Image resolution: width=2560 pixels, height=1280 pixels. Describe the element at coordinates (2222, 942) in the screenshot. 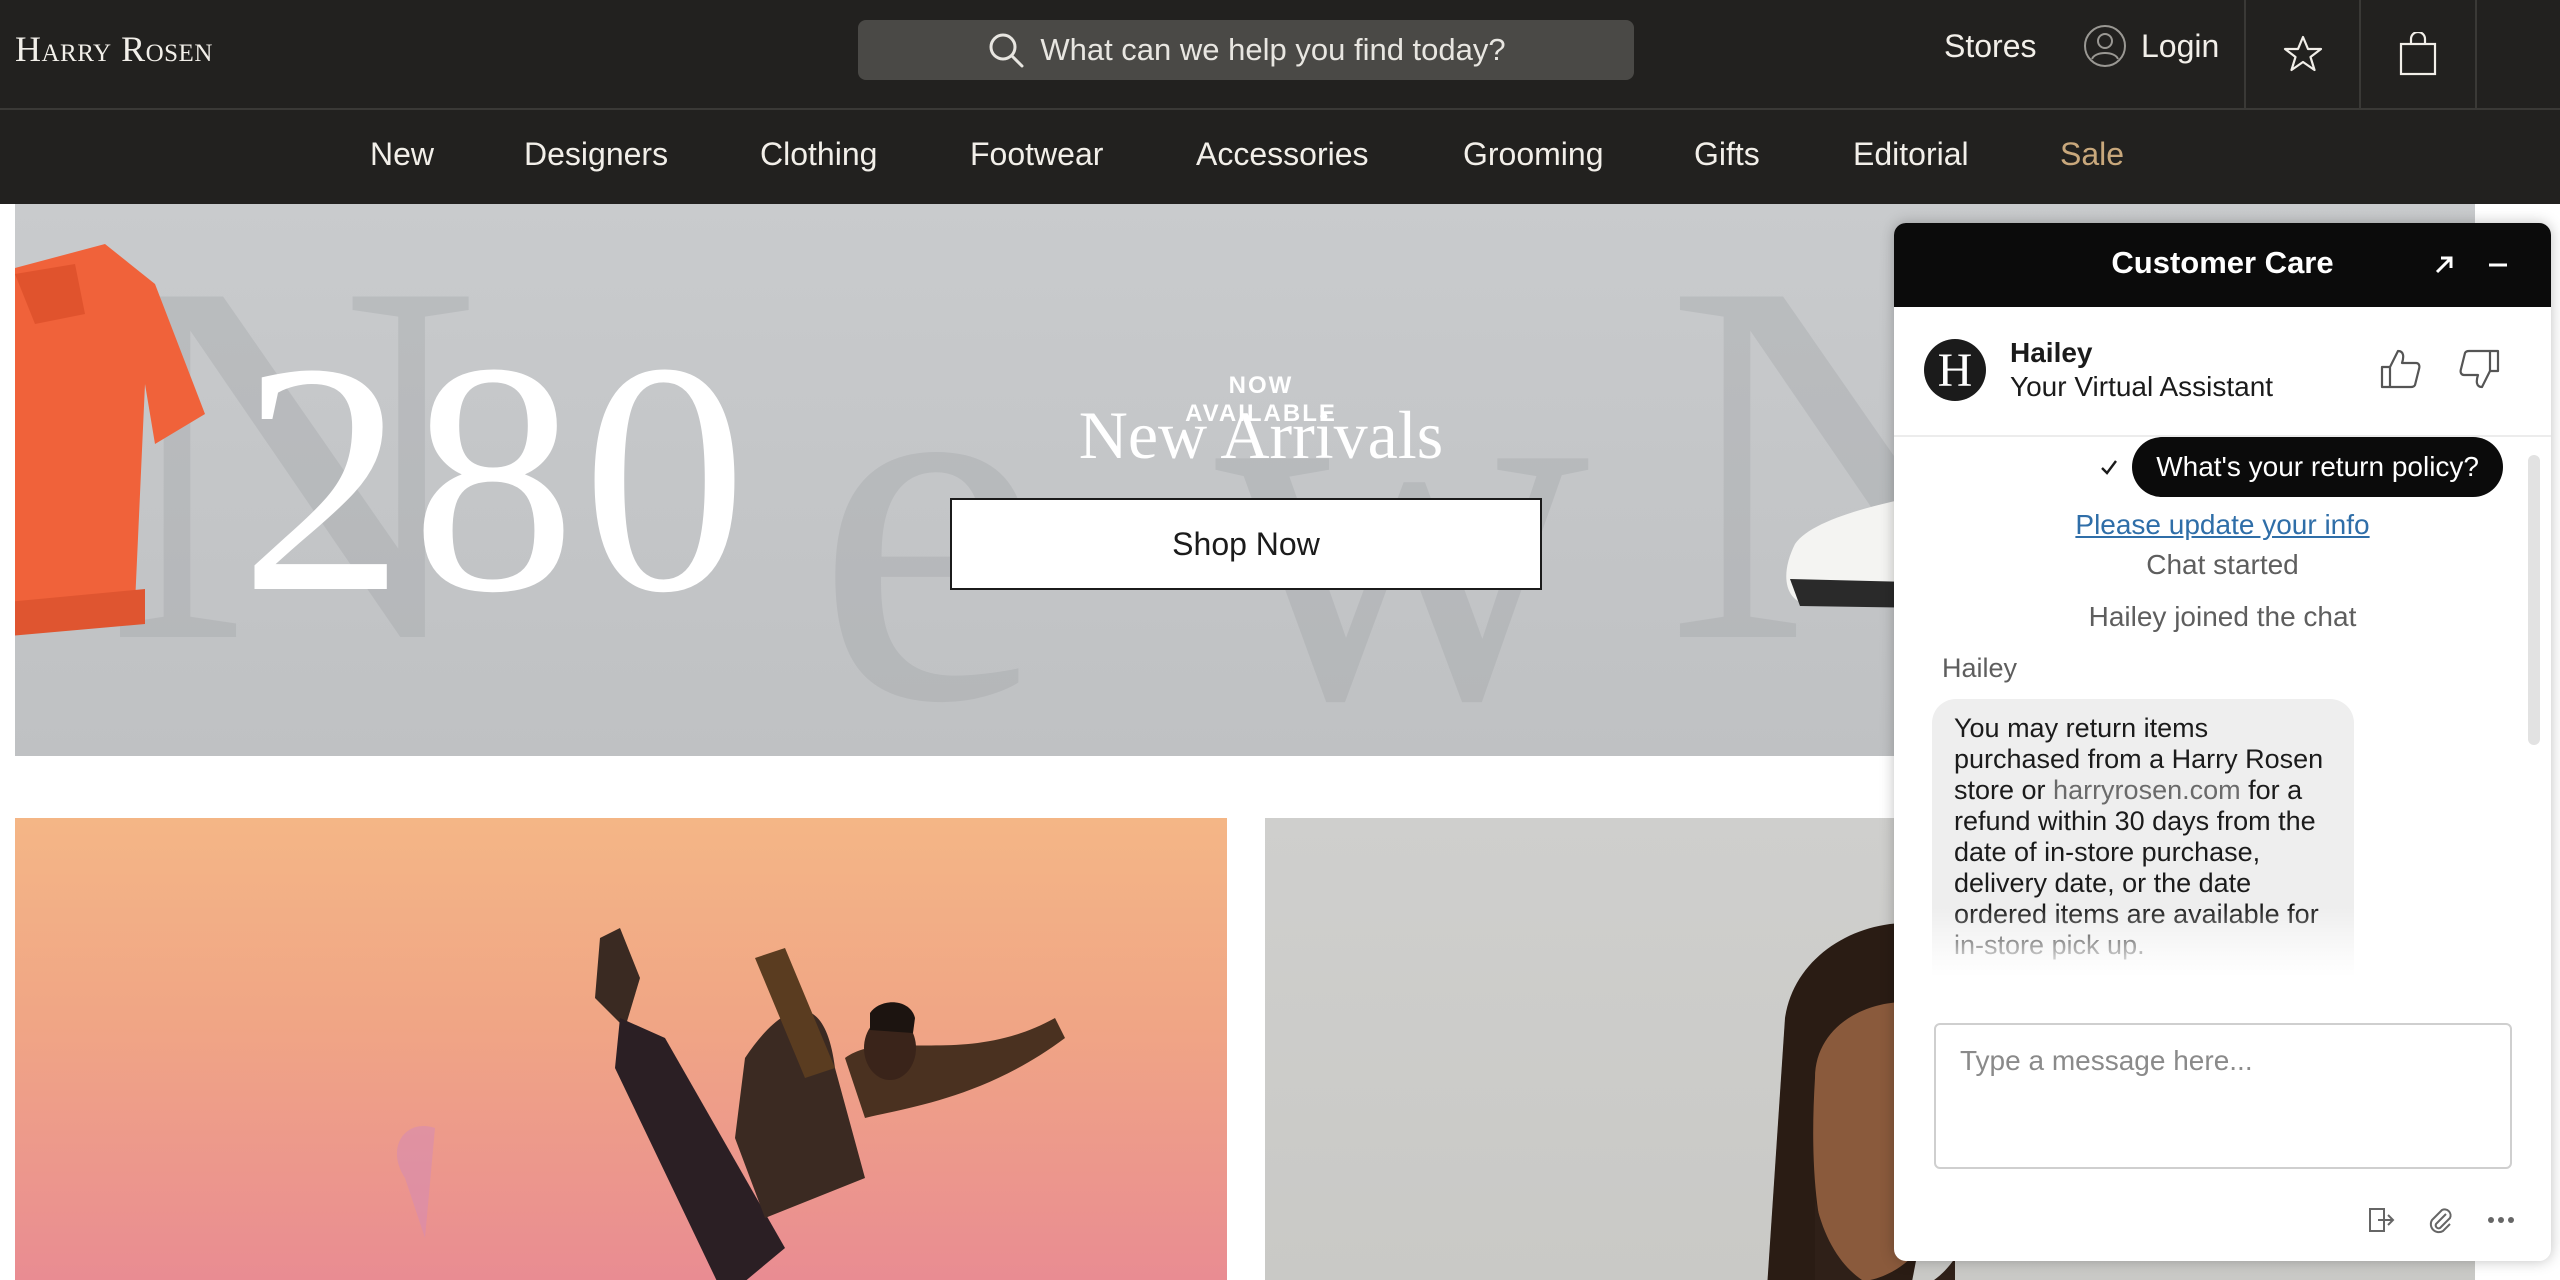

I see `scroll-fade` at that location.